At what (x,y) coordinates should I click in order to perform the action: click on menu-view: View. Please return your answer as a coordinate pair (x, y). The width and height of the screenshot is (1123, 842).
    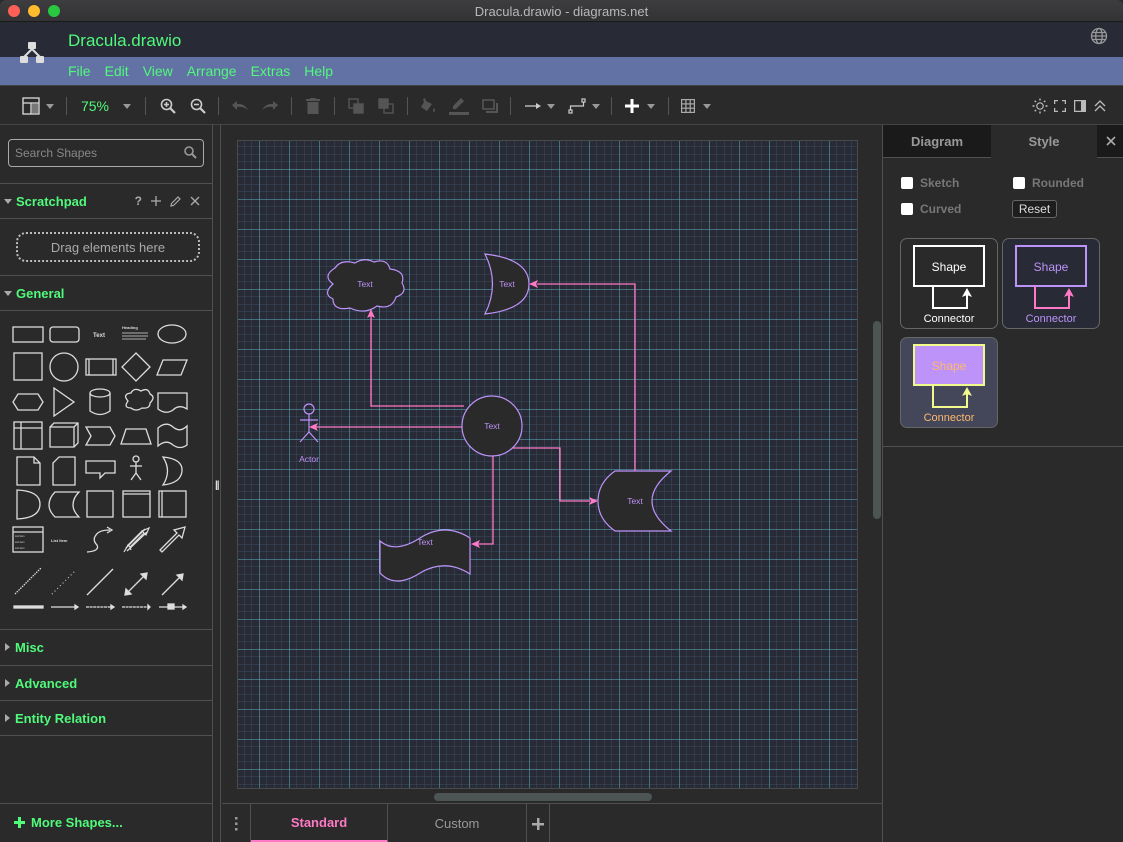
    Looking at the image, I should click on (158, 71).